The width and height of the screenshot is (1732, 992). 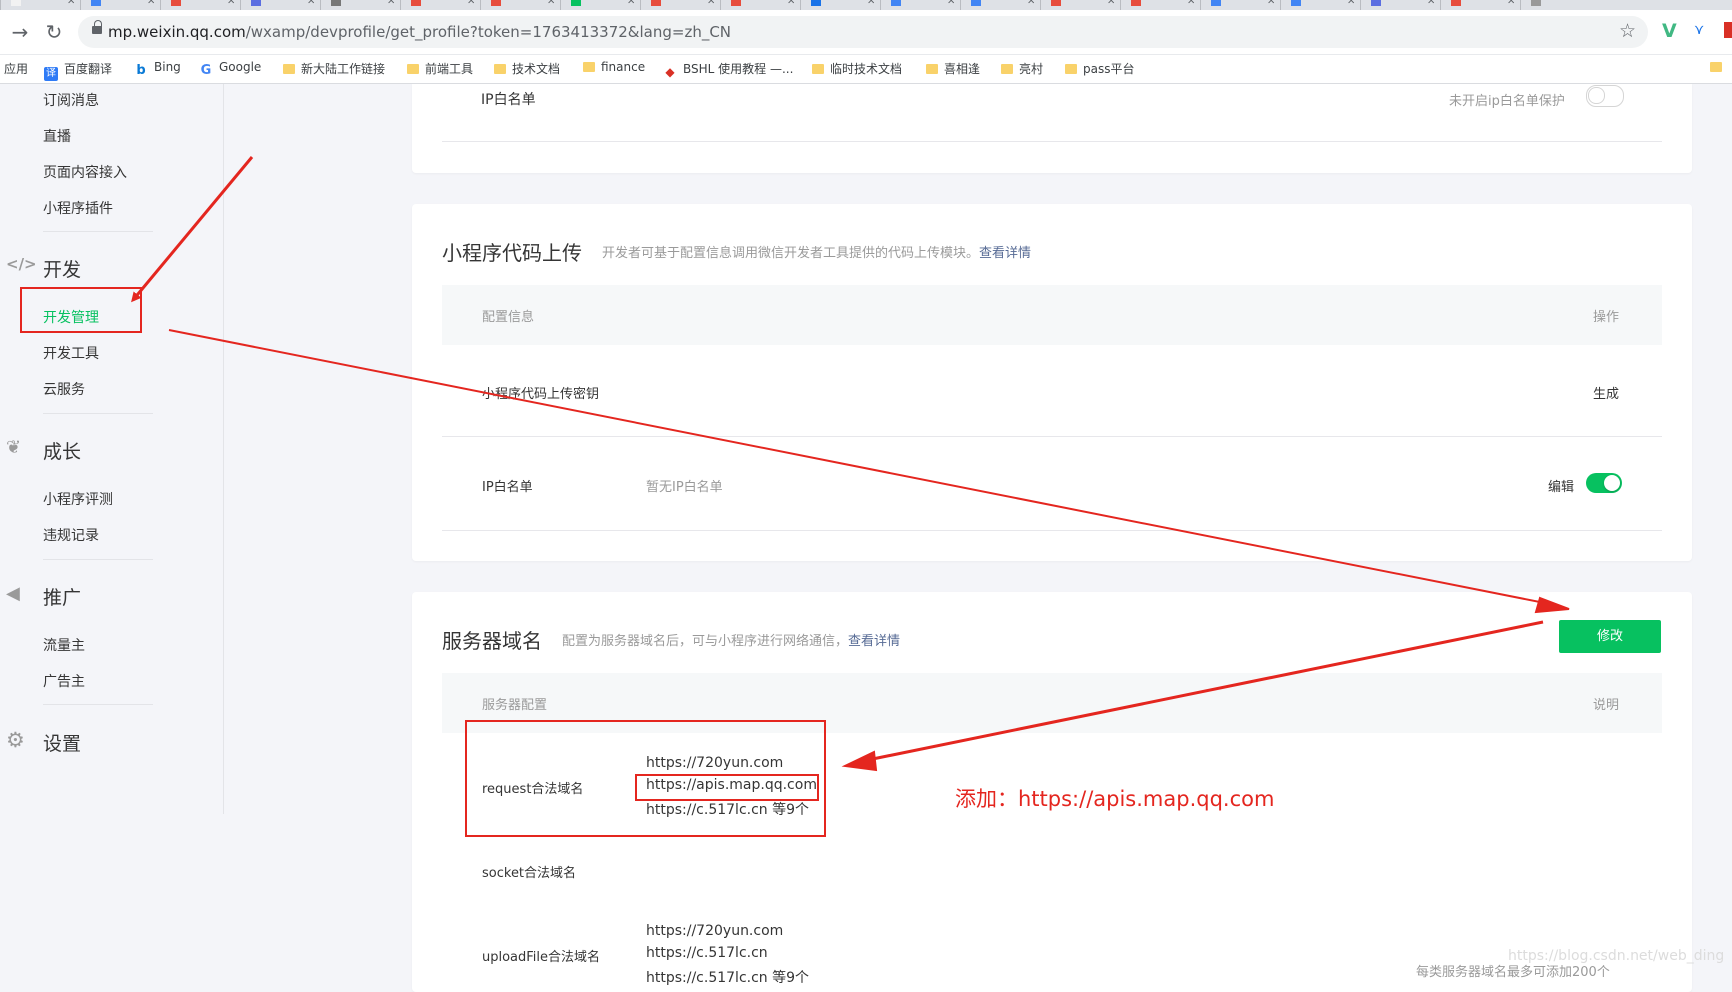 I want to click on highlight-box-map-domain, so click(x=727, y=787).